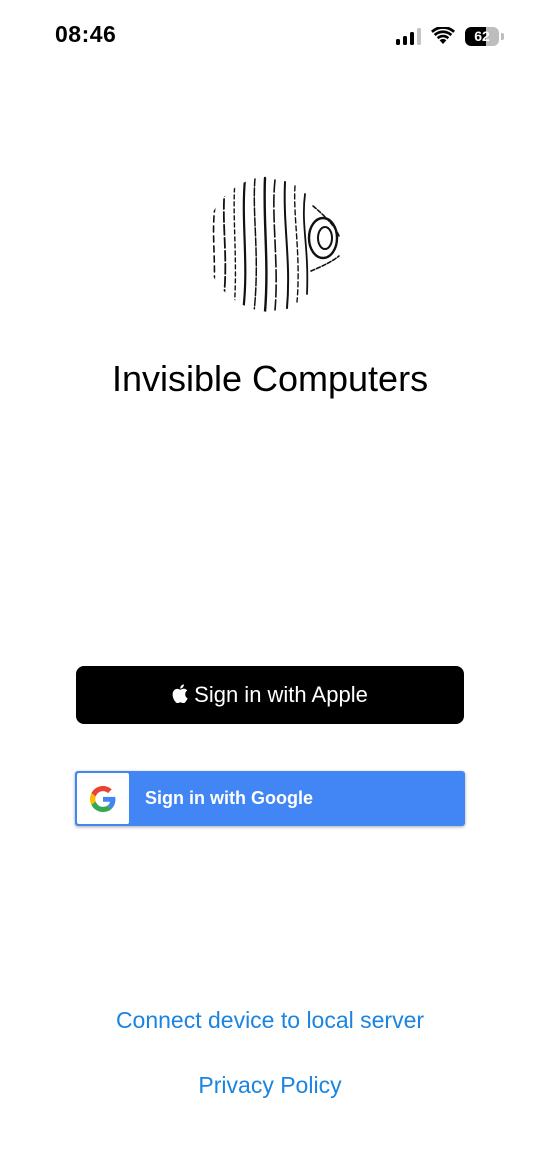  I want to click on sign-in-with-google-button: Sign in with Google, so click(270, 798).